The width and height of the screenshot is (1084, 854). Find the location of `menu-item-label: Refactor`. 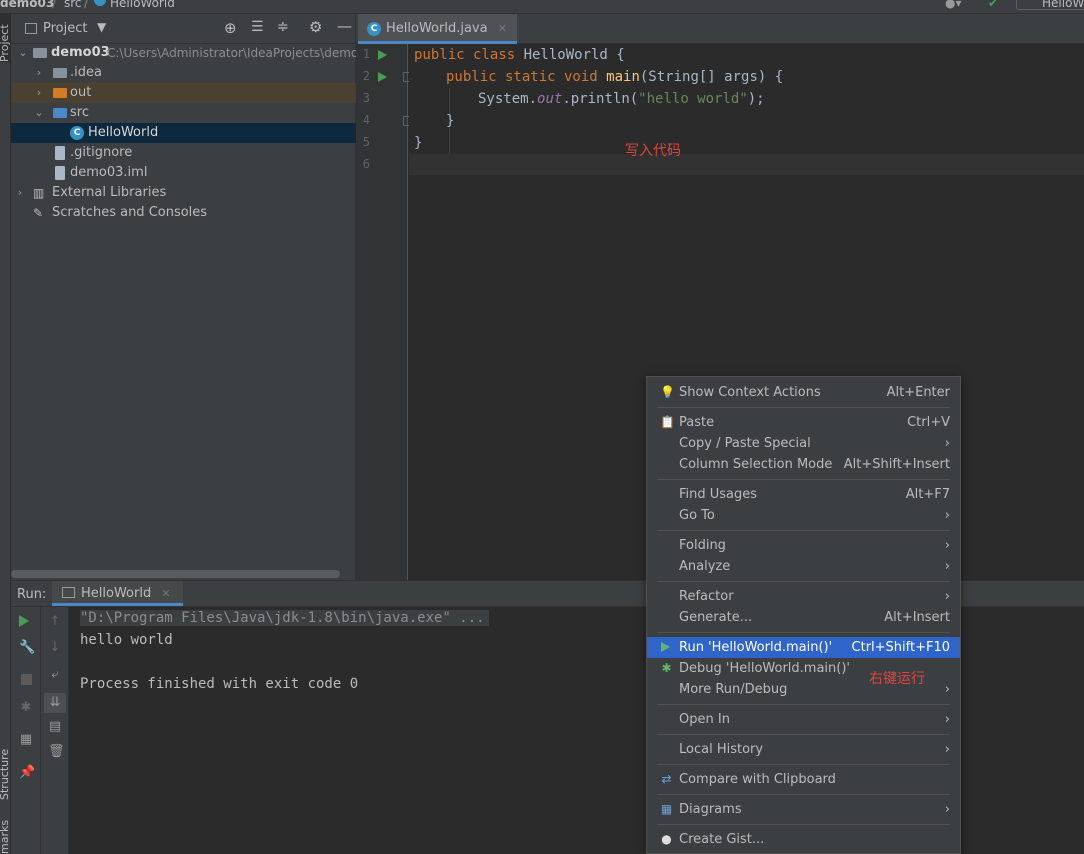

menu-item-label: Refactor is located at coordinates (706, 596).